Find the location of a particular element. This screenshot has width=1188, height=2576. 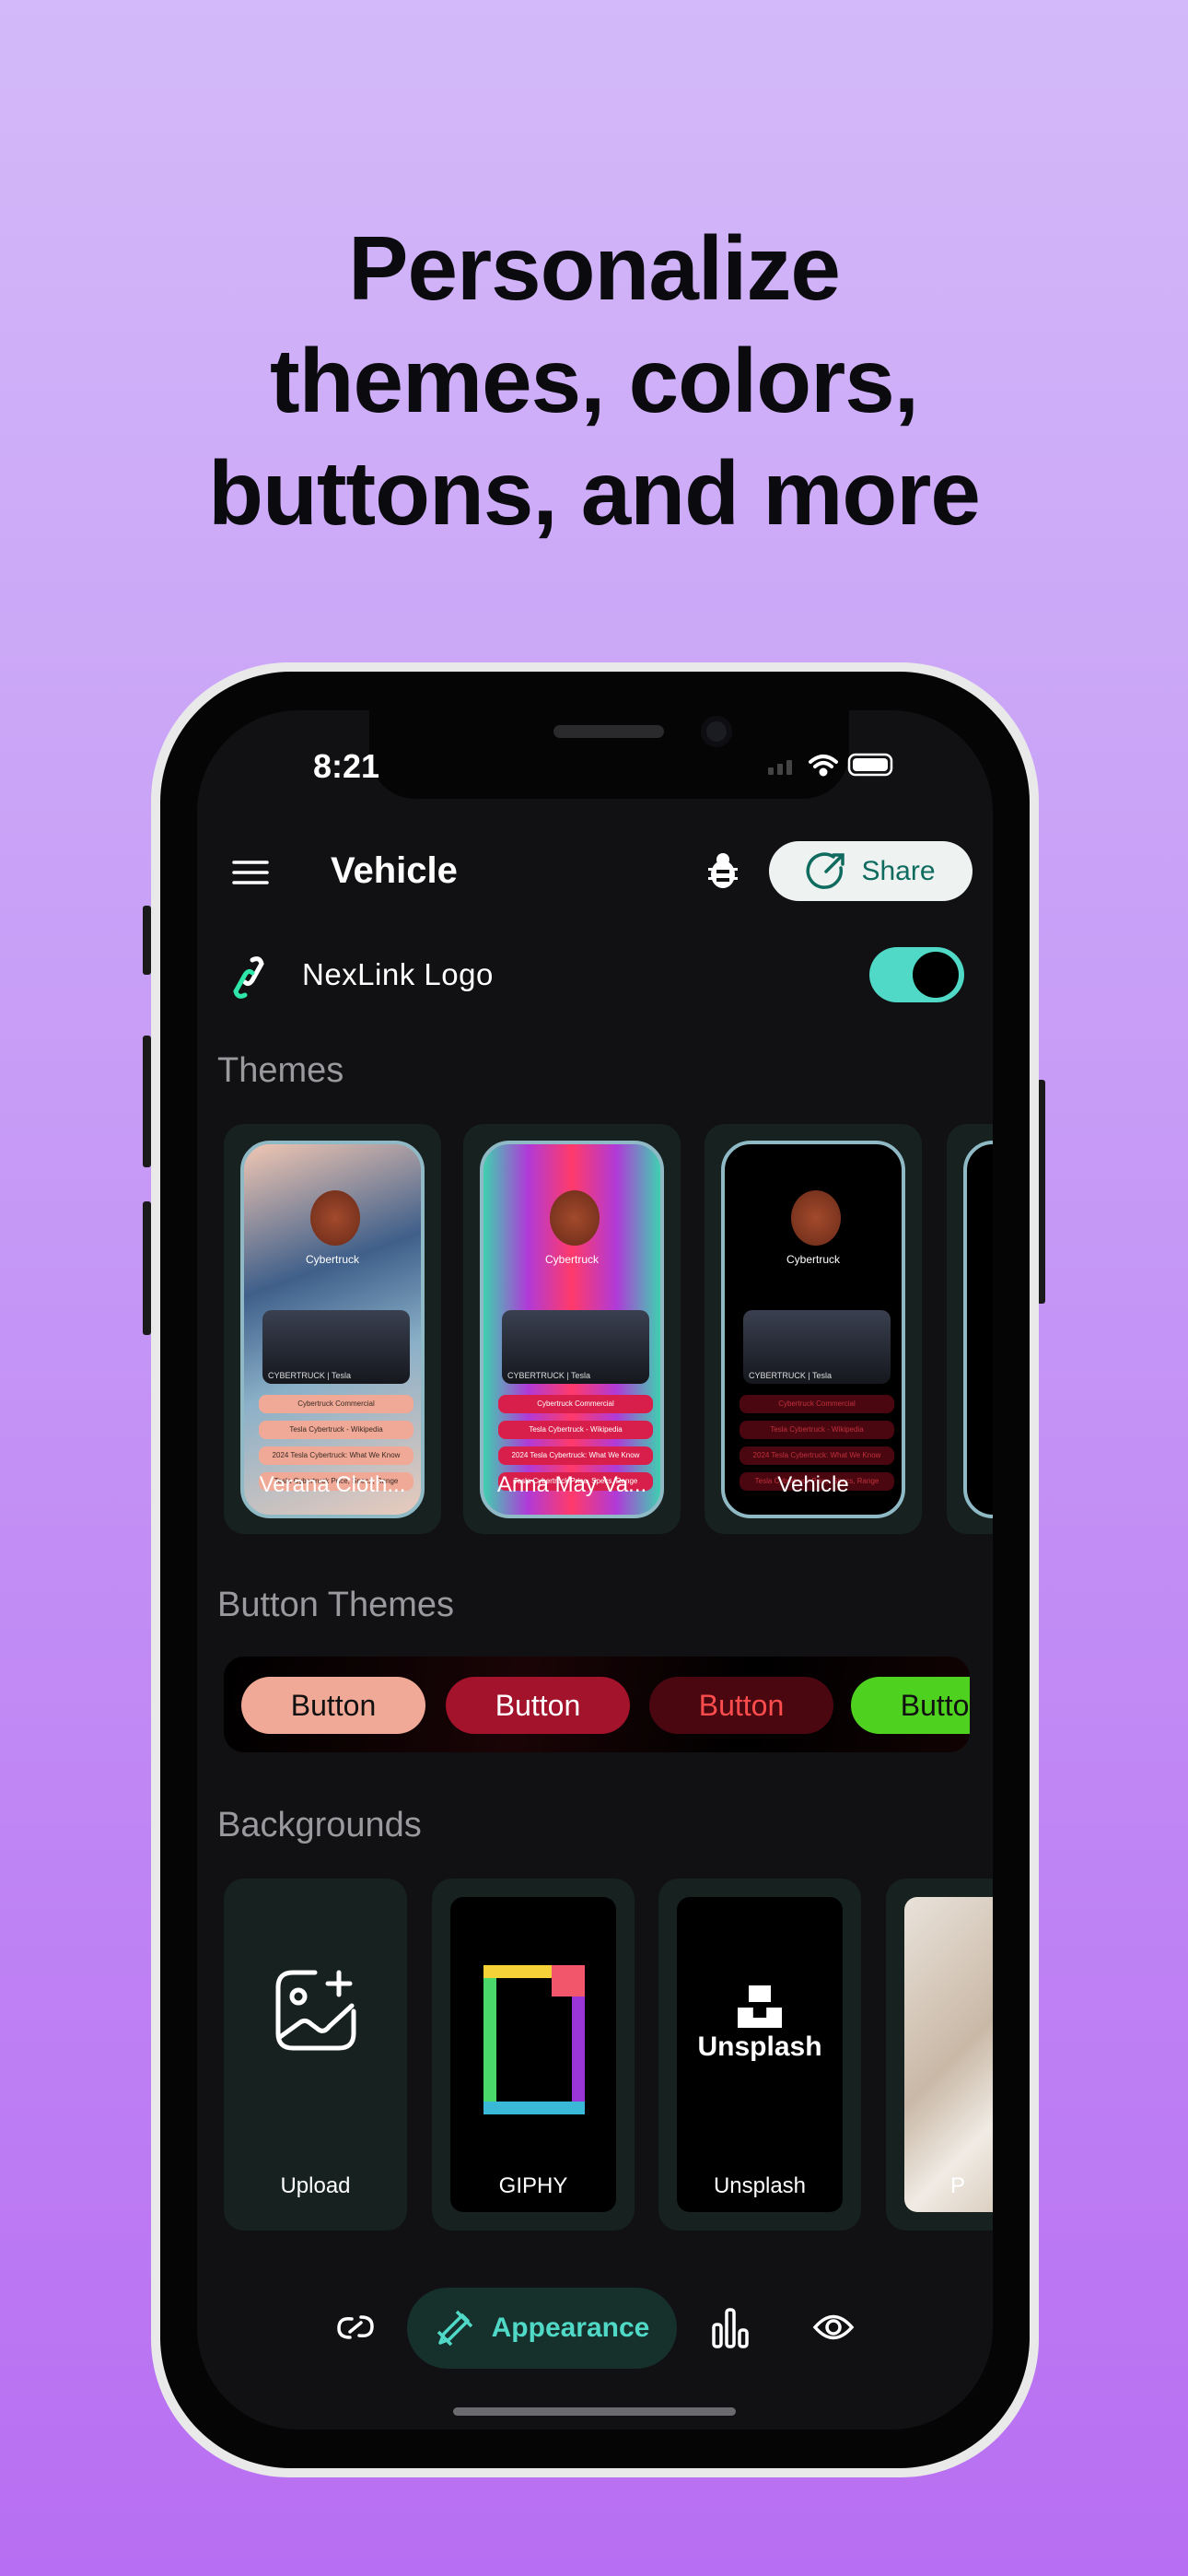

signal-icon is located at coordinates (780, 767).